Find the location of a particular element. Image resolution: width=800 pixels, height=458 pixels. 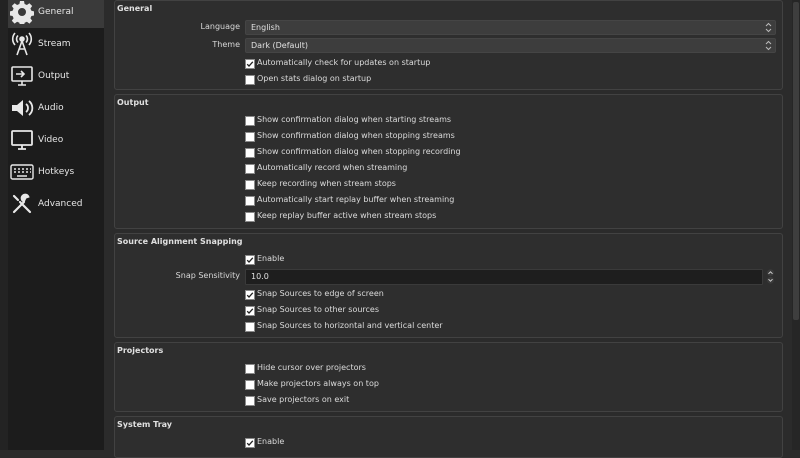

snap-sensitivity-input: 10.0 is located at coordinates (504, 277).